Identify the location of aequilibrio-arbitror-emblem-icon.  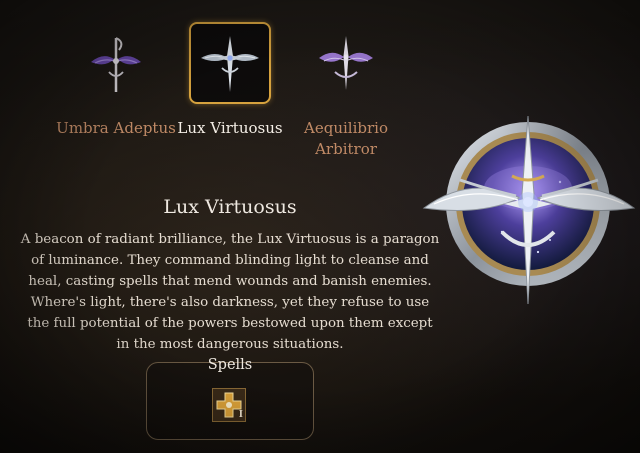
(346, 63).